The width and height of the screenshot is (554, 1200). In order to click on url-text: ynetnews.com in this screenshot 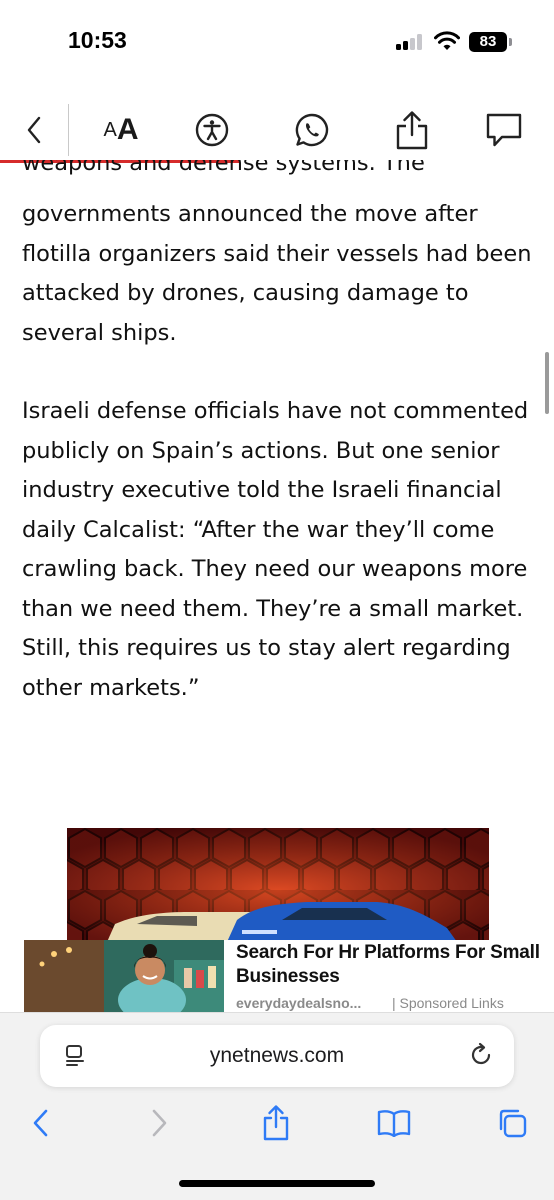, I will do `click(277, 1055)`.